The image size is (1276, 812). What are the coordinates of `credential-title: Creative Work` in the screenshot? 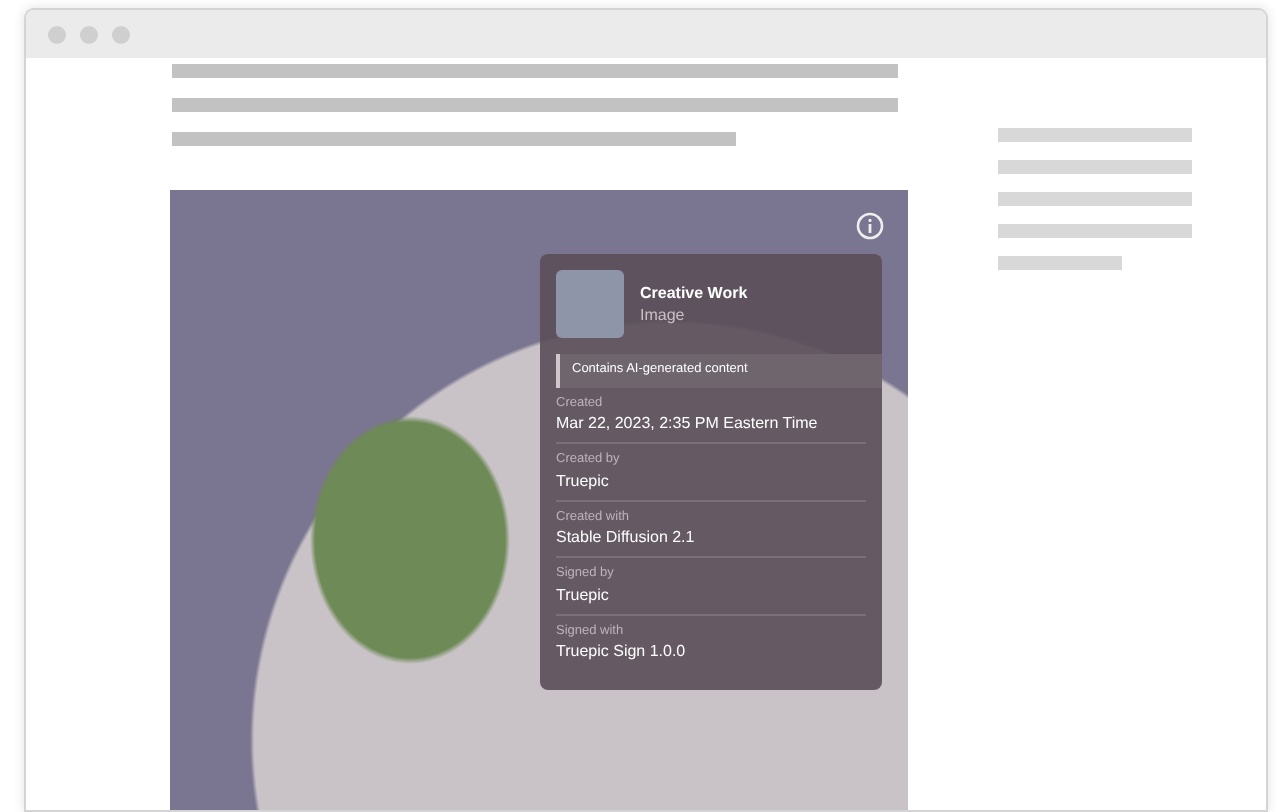 It's located at (694, 293).